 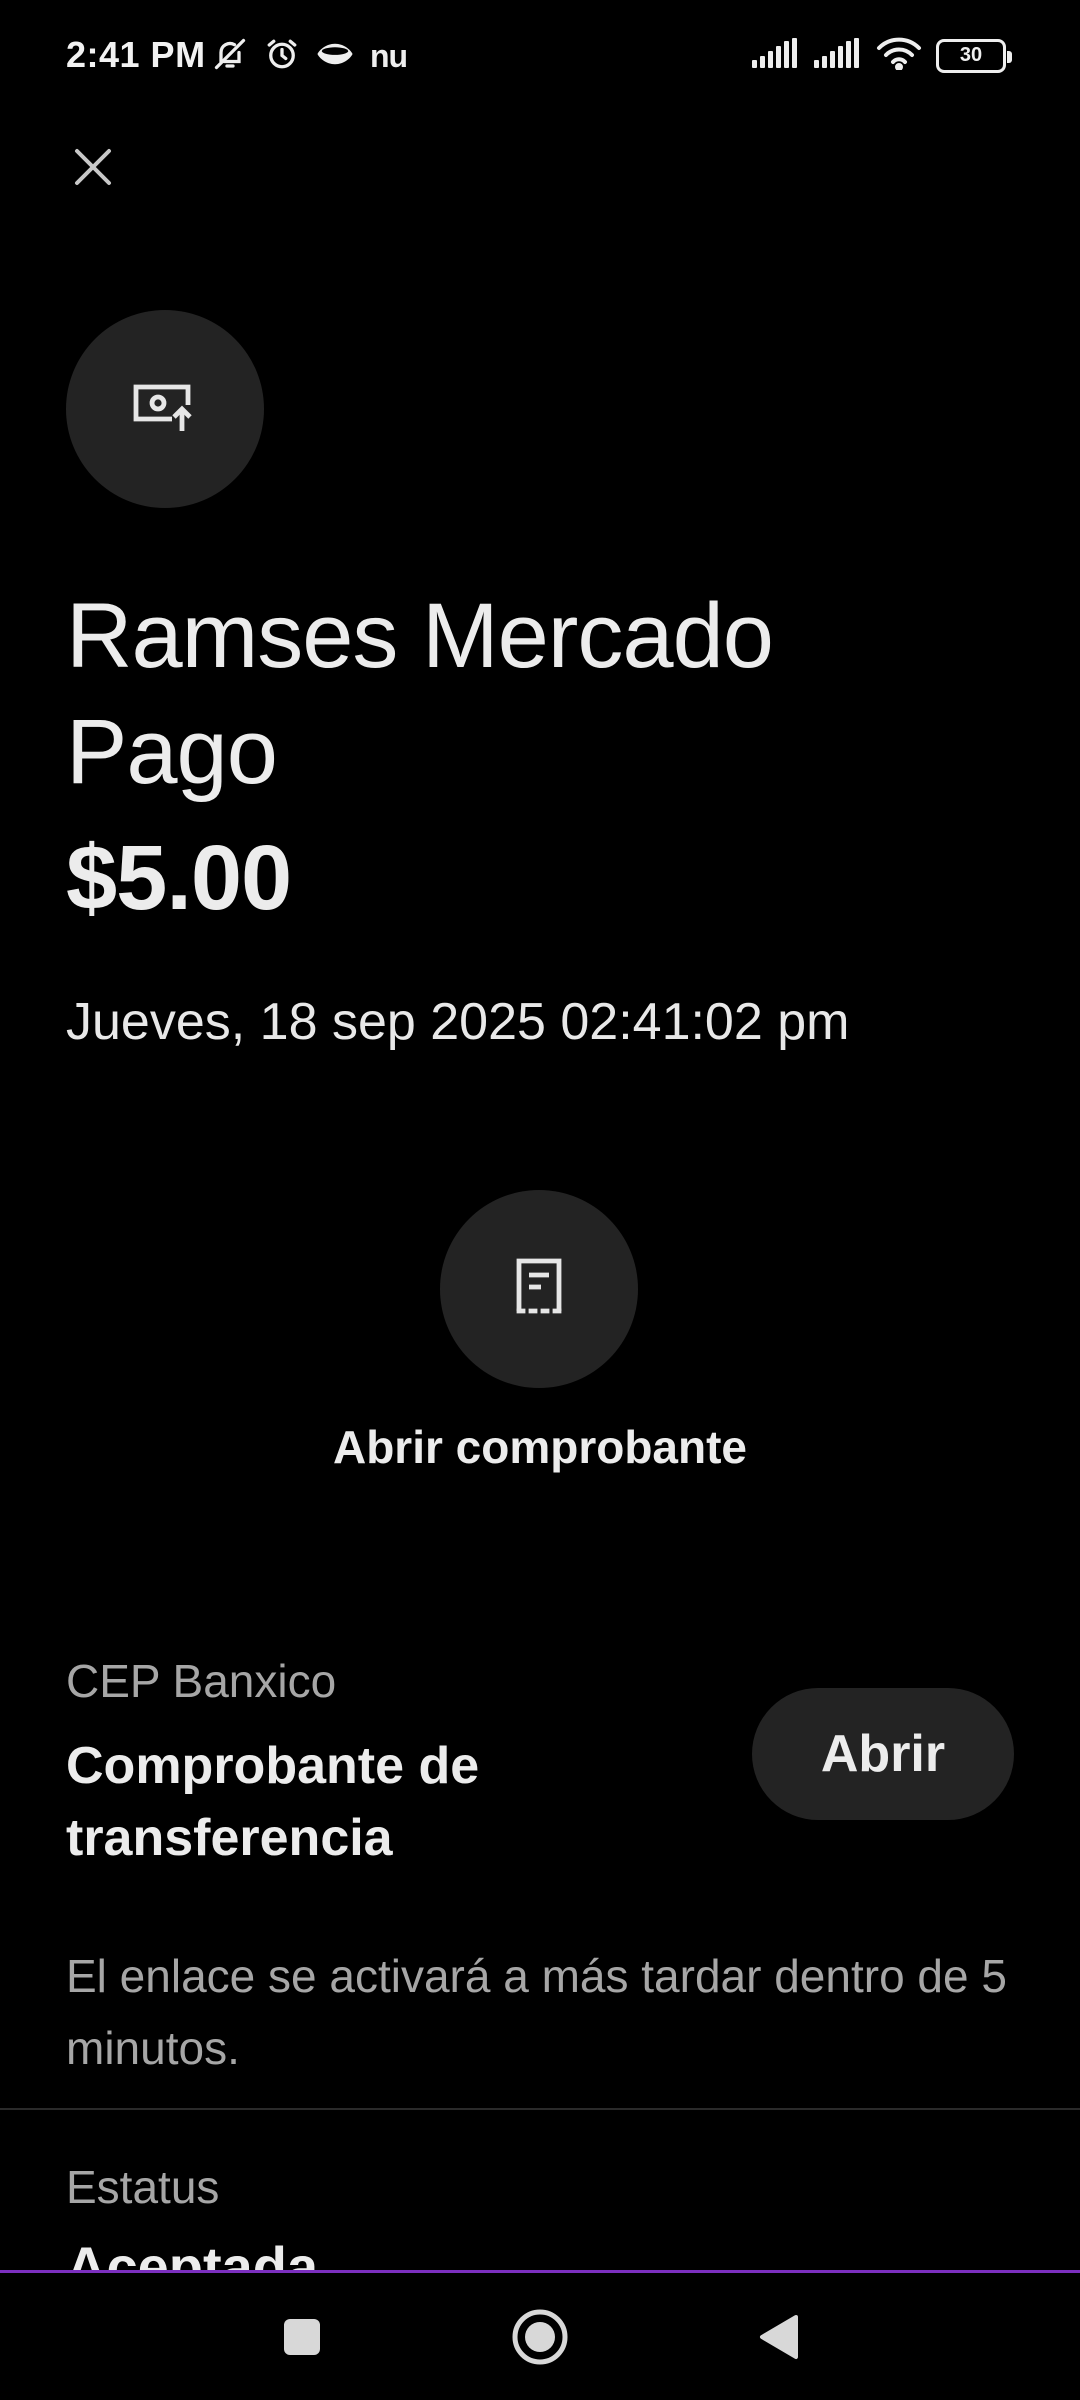 What do you see at coordinates (389, 56) in the screenshot?
I see `nu-app-icon: nu` at bounding box center [389, 56].